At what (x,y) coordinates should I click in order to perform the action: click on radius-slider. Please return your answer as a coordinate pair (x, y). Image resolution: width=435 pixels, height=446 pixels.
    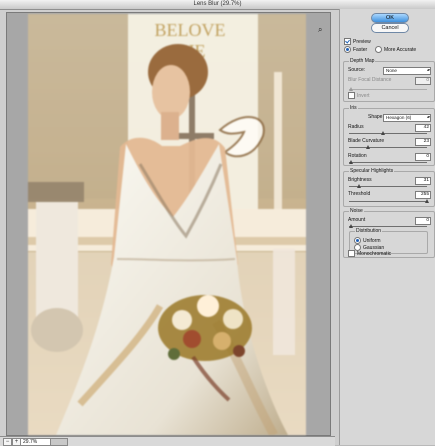
    Looking at the image, I should click on (388, 133).